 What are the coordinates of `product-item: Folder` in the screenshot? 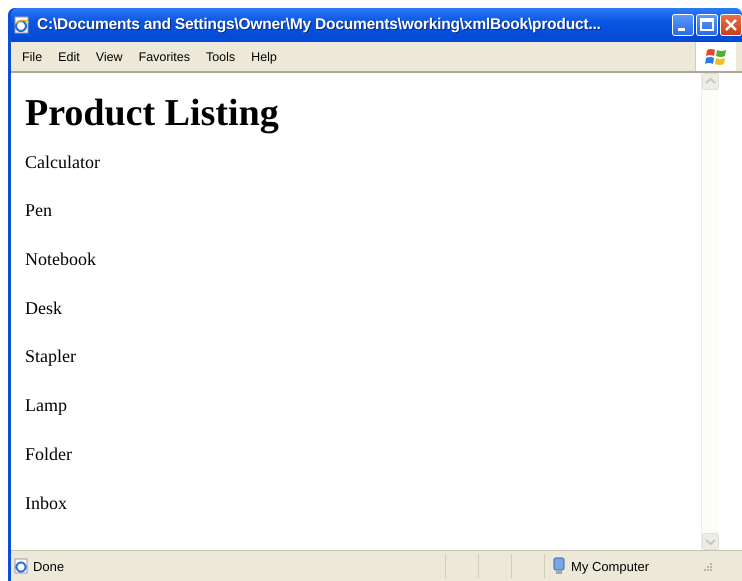 It's located at (49, 454).